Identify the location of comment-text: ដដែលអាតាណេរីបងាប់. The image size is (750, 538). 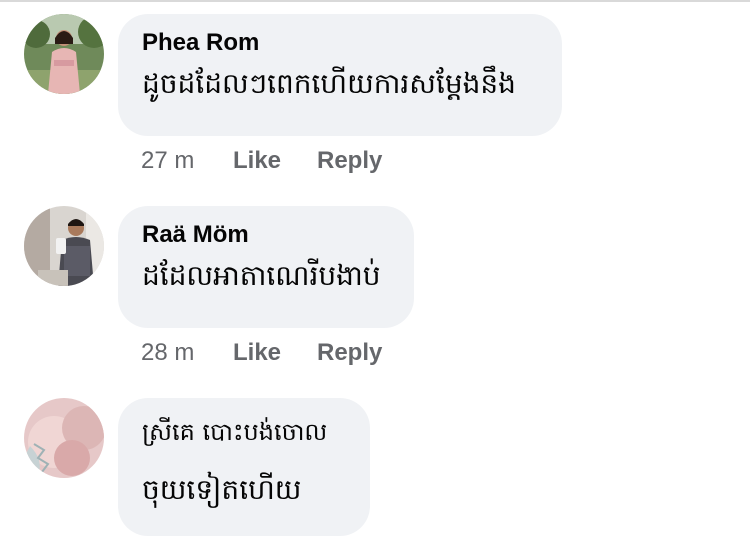
(261, 275).